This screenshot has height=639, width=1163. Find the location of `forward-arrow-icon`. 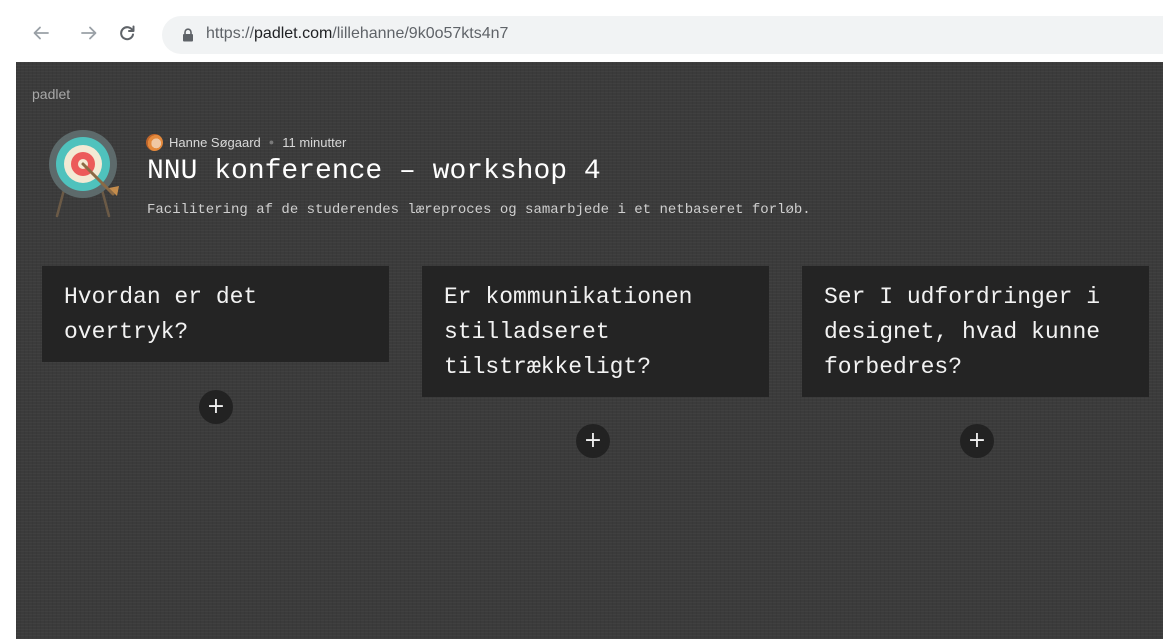

forward-arrow-icon is located at coordinates (89, 33).